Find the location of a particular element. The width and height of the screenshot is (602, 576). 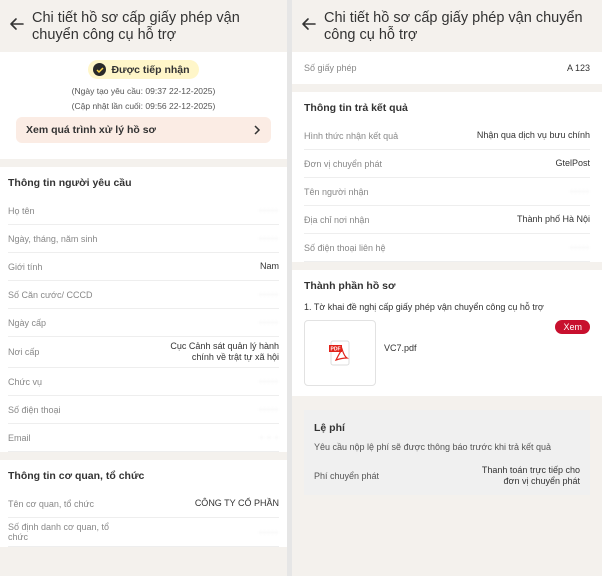

status-badge: Được tiếp nhận is located at coordinates (143, 69).